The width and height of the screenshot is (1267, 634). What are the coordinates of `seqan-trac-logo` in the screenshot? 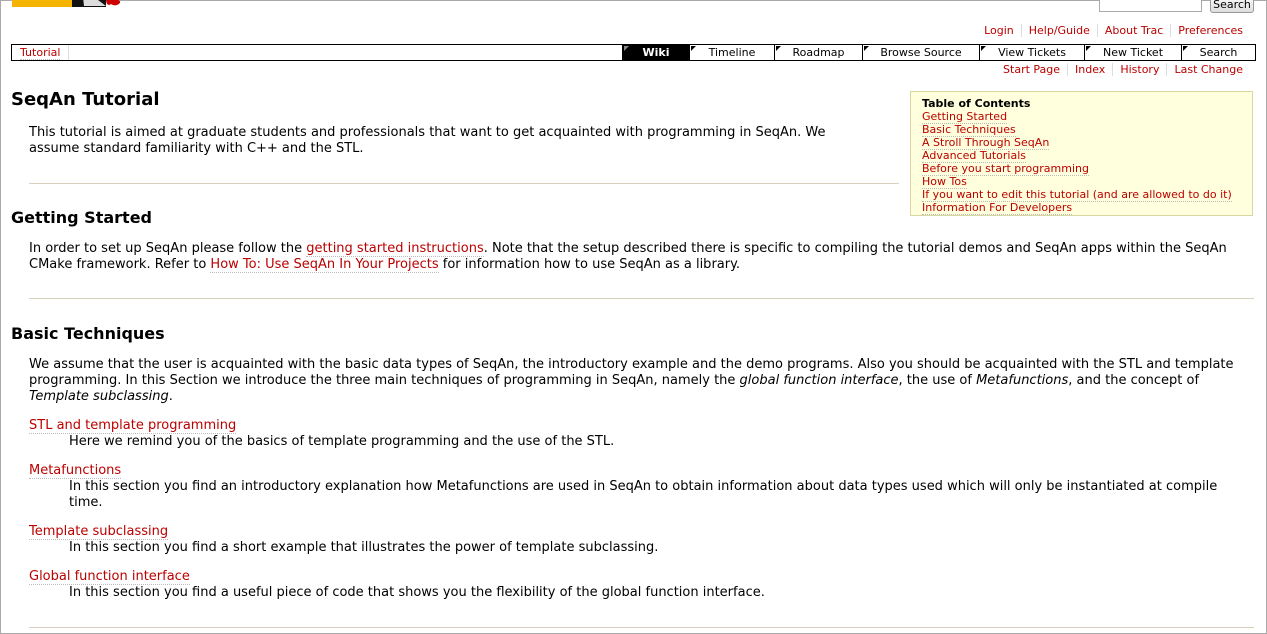 It's located at (119, 4).